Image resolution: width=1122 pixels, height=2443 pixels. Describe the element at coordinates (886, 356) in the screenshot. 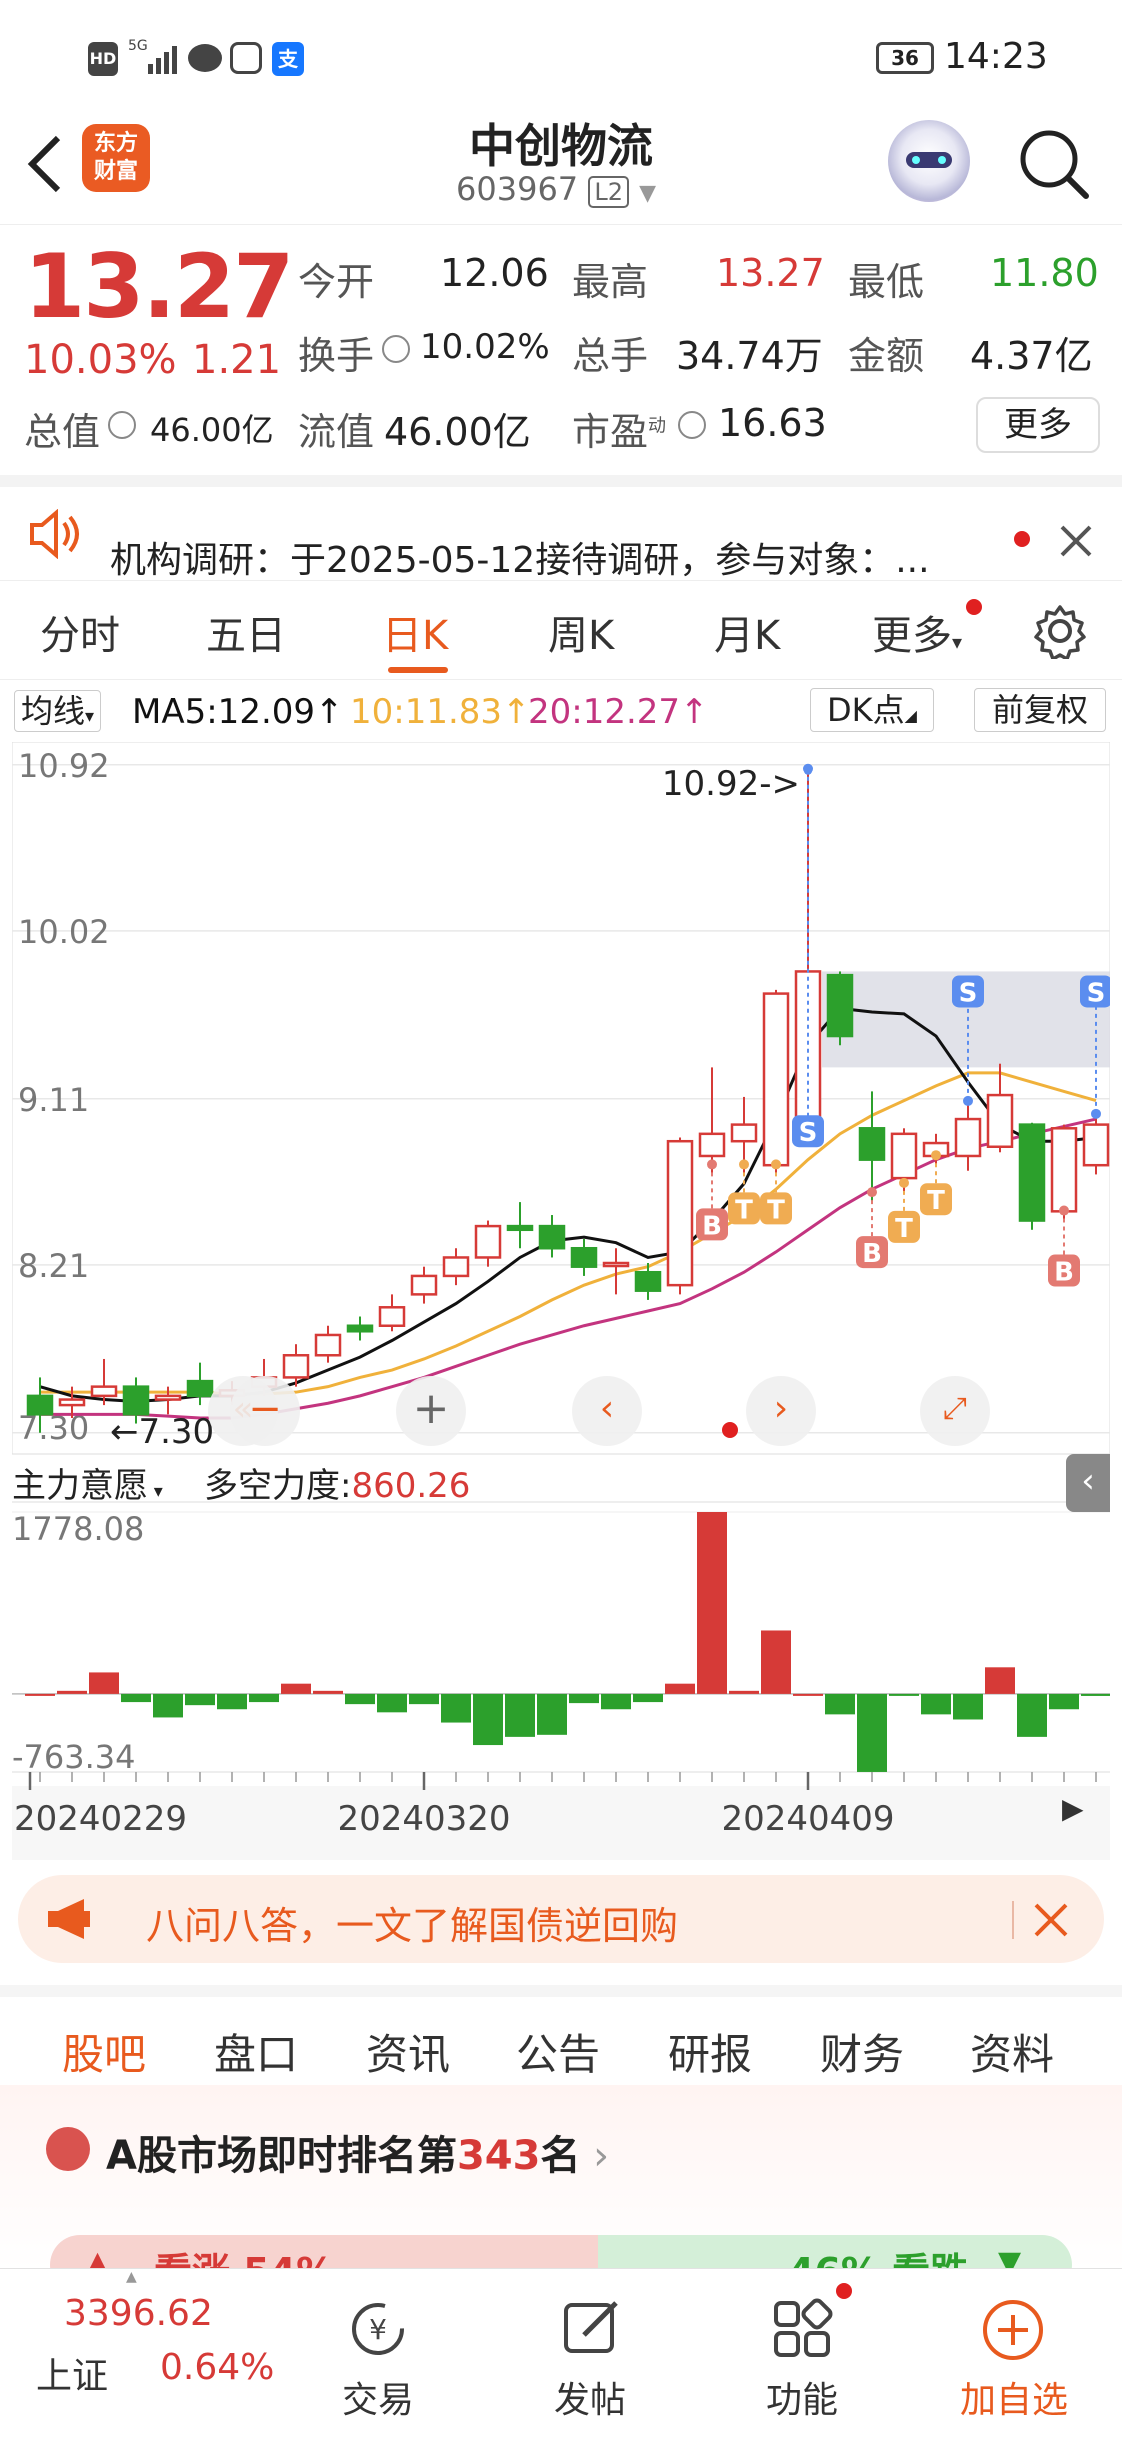

I see `amount-label: 金额` at that location.